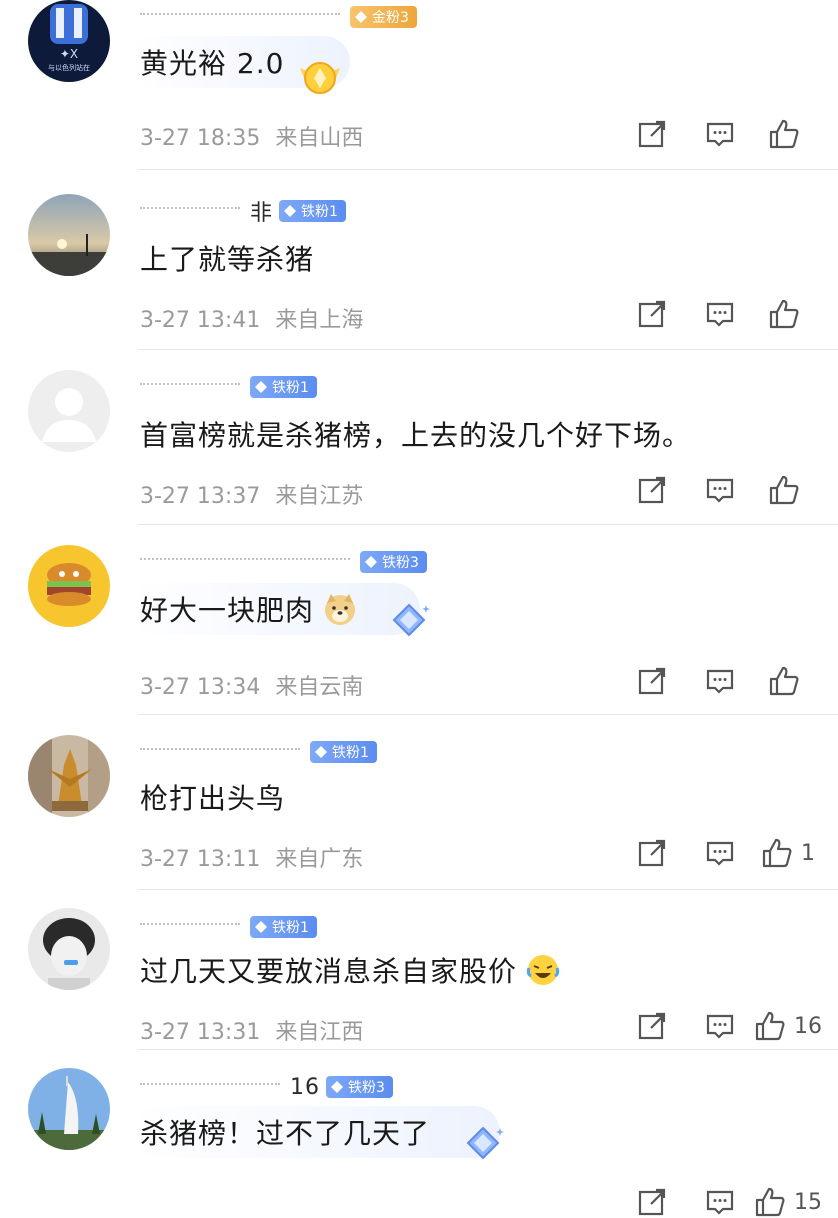  What do you see at coordinates (390, 18) in the screenshot?
I see `badge-label: 金粉3` at bounding box center [390, 18].